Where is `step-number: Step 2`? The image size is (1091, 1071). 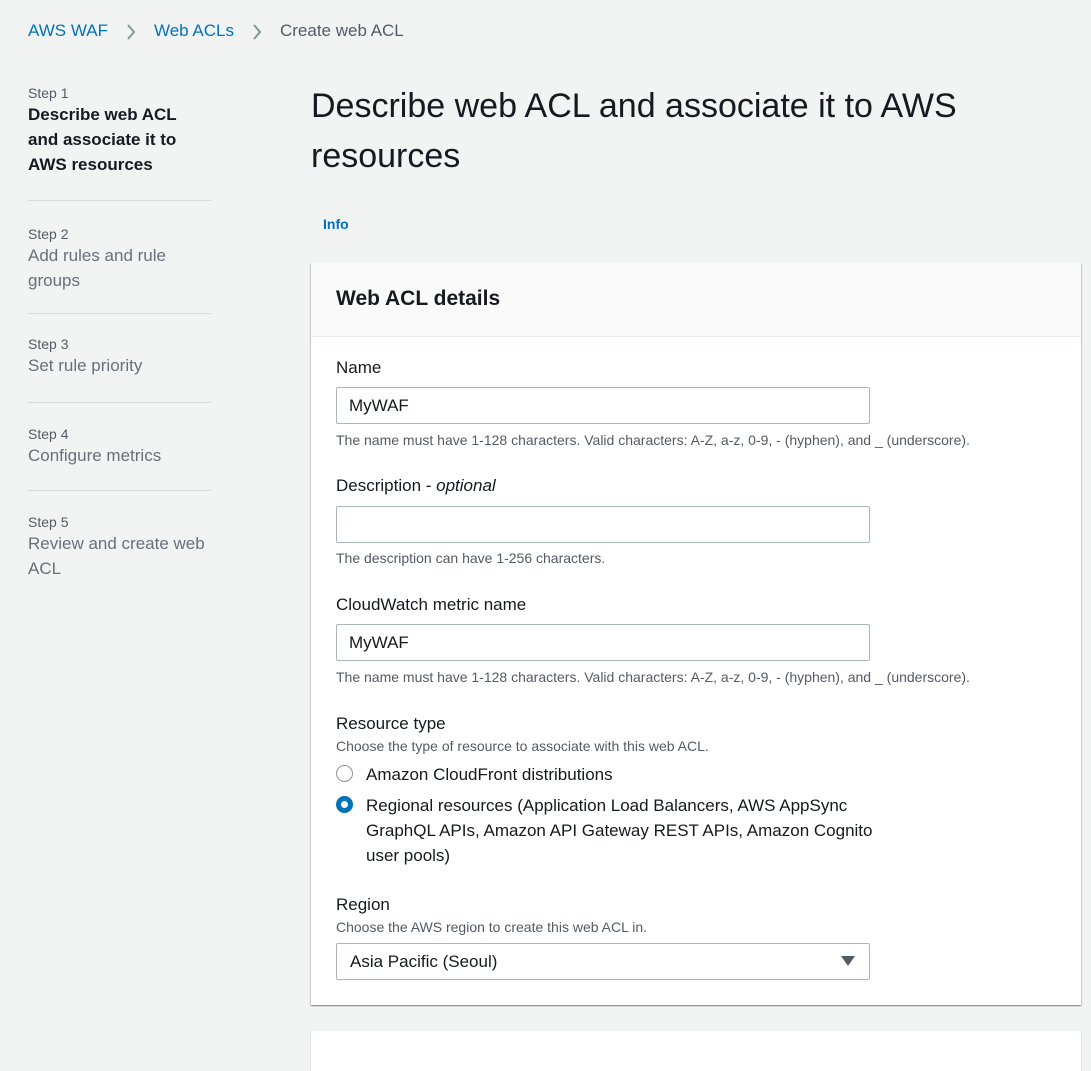
step-number: Step 2 is located at coordinates (48, 234).